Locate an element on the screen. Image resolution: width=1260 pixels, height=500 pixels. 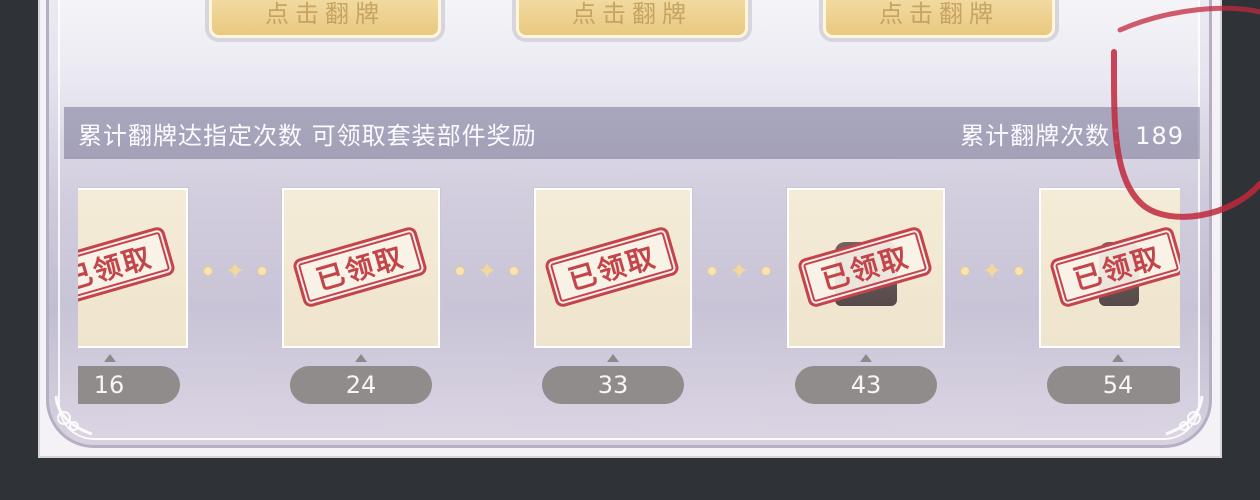
threshold-badge-43: 43 is located at coordinates (866, 385).